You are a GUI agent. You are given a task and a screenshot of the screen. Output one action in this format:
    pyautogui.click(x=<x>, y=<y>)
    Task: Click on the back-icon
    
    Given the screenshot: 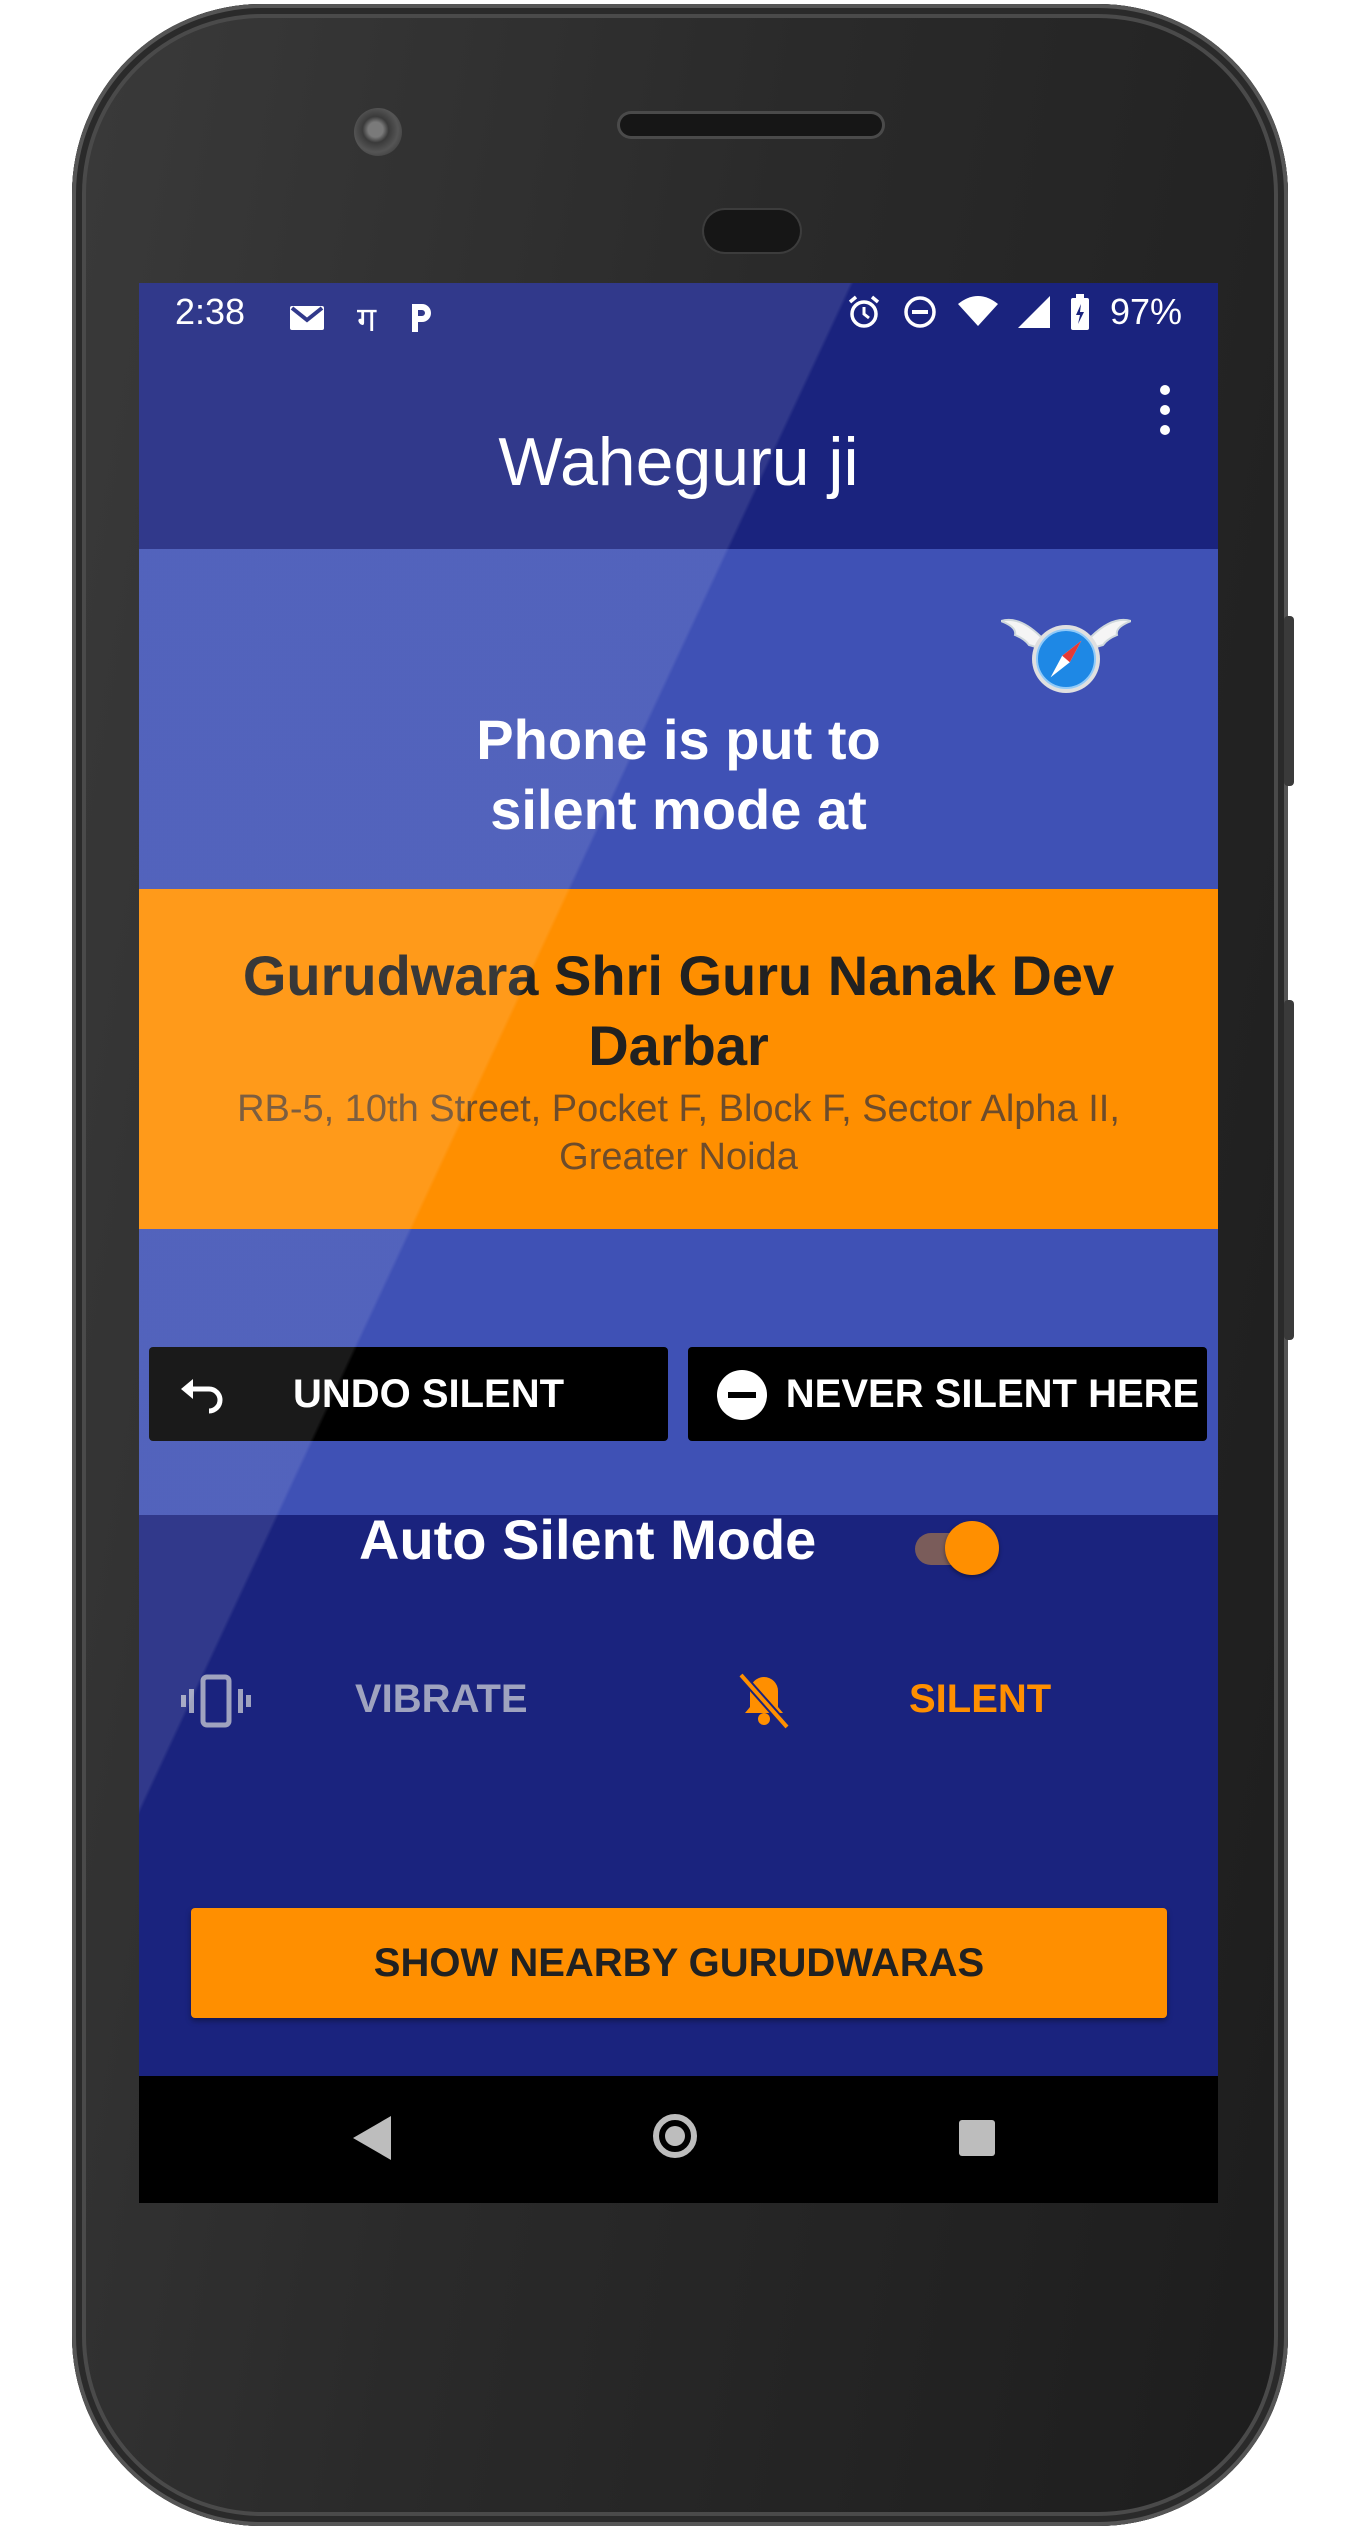 What is the action you would take?
    pyautogui.click(x=372, y=2138)
    